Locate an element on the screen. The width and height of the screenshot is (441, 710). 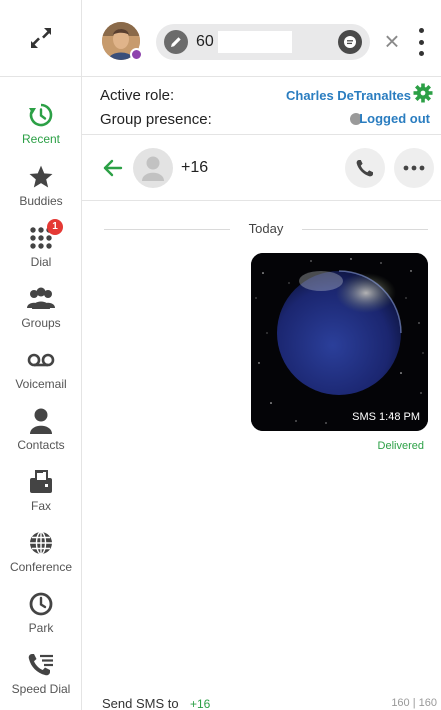
sidebar-item-label: Buddies is located at coordinates (41, 201).